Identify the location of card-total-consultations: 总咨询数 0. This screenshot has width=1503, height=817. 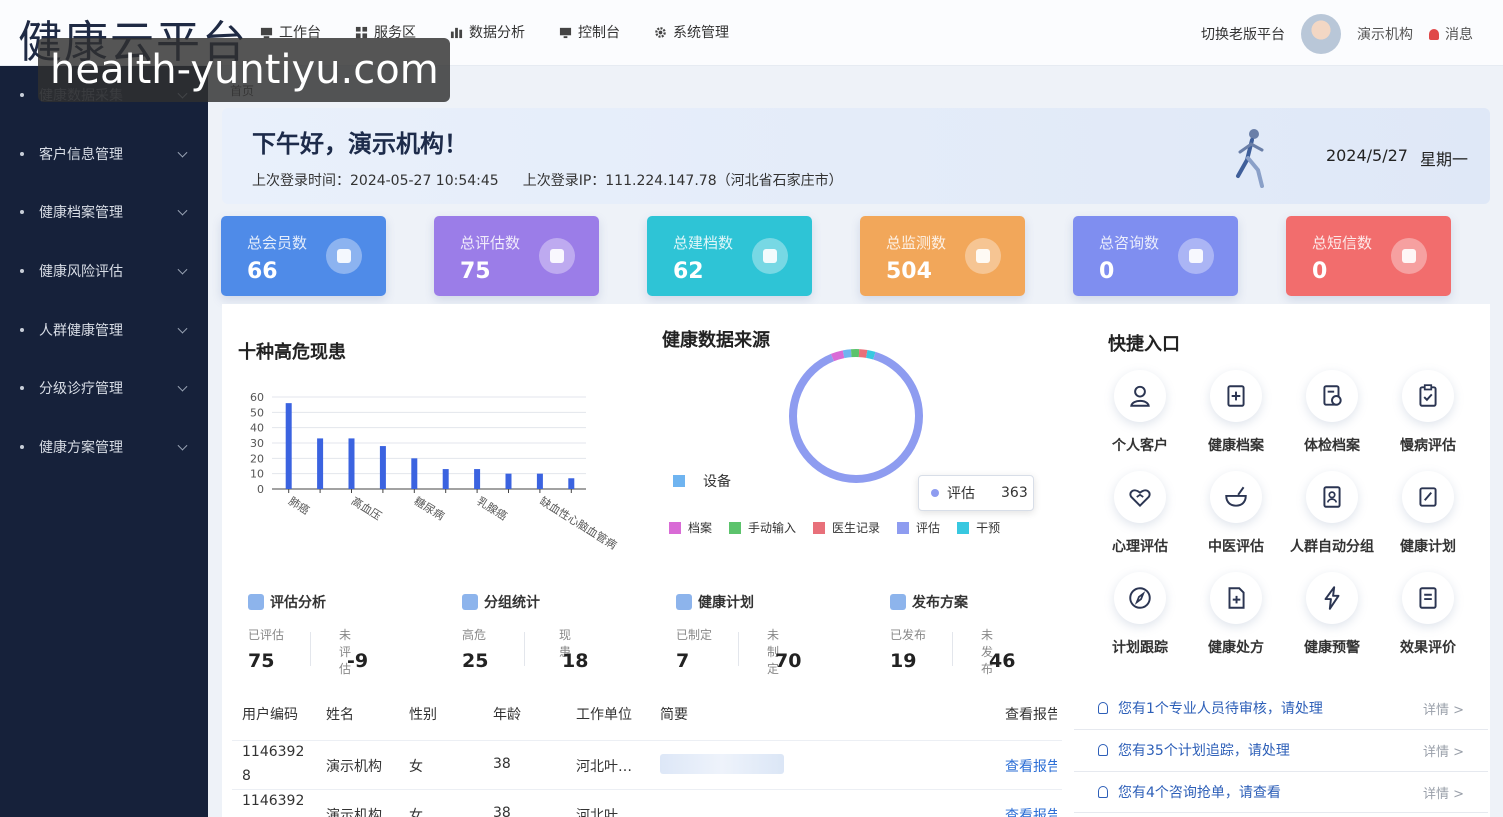
(1155, 256).